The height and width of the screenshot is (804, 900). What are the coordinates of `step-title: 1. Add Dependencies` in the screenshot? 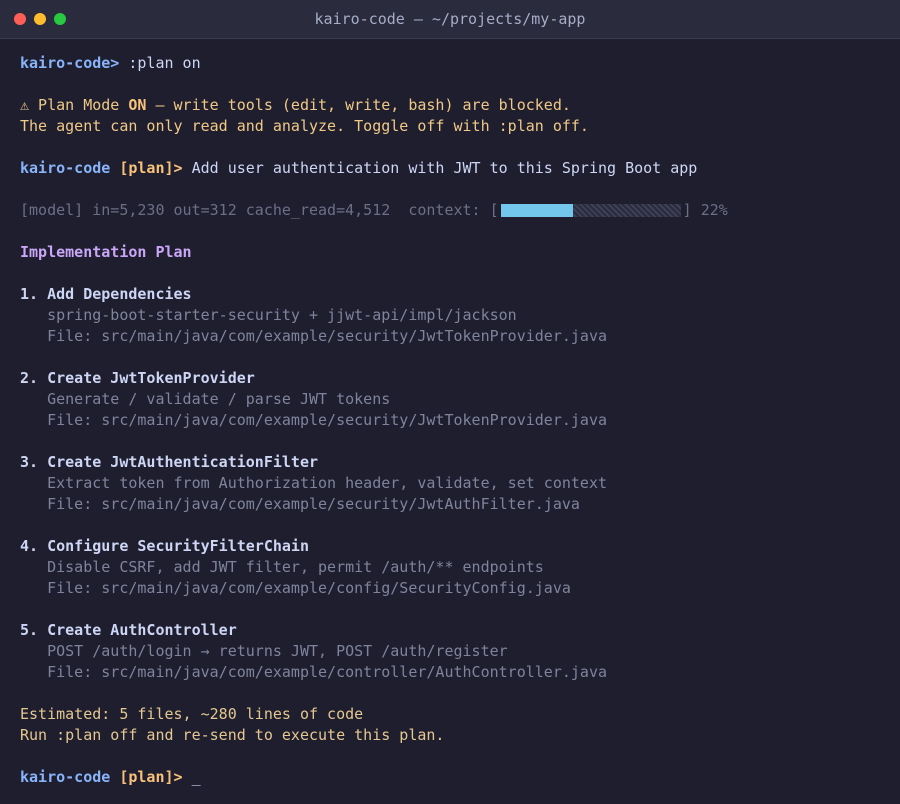 It's located at (106, 294).